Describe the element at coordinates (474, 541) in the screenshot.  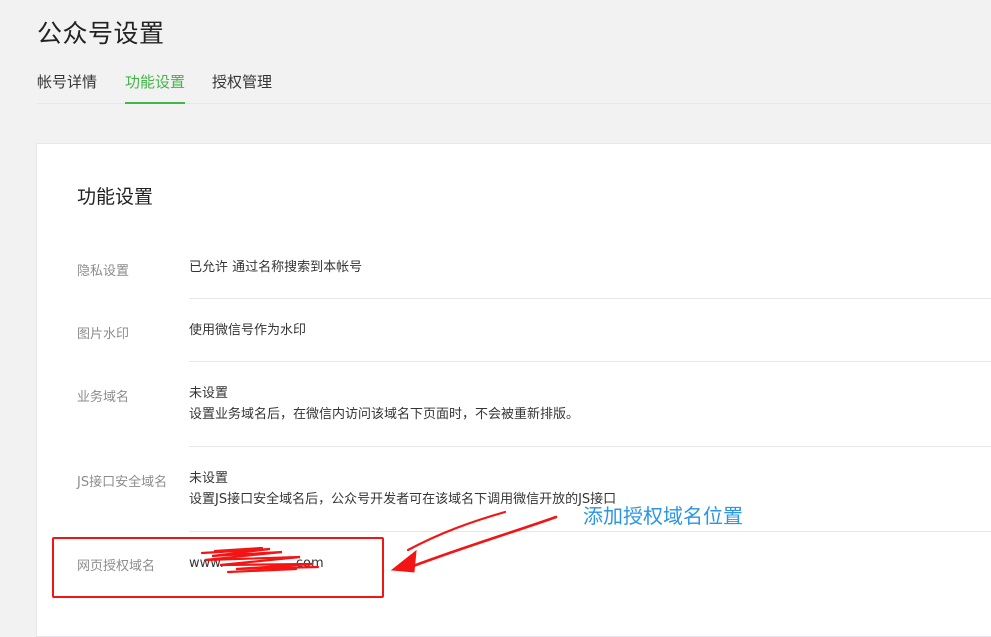
I see `annotation-arrow` at that location.